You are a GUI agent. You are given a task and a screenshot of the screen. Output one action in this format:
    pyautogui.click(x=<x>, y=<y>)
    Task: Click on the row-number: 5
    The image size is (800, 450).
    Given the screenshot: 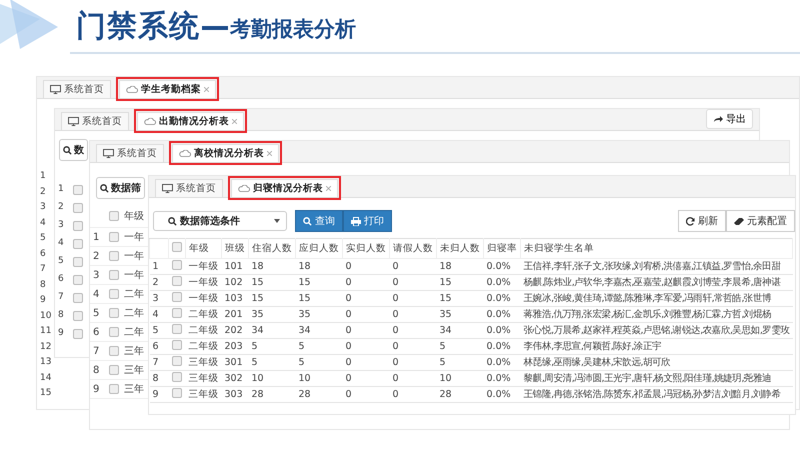 What is the action you would take?
    pyautogui.click(x=61, y=261)
    